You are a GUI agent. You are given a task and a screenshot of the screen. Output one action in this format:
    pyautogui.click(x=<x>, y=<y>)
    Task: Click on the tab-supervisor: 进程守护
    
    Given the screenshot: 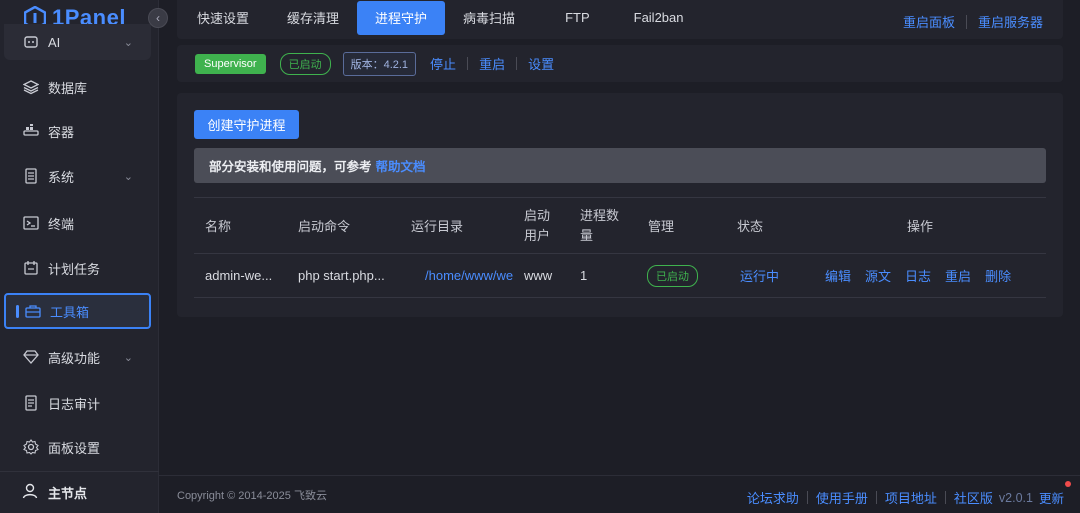 What is the action you would take?
    pyautogui.click(x=401, y=17)
    